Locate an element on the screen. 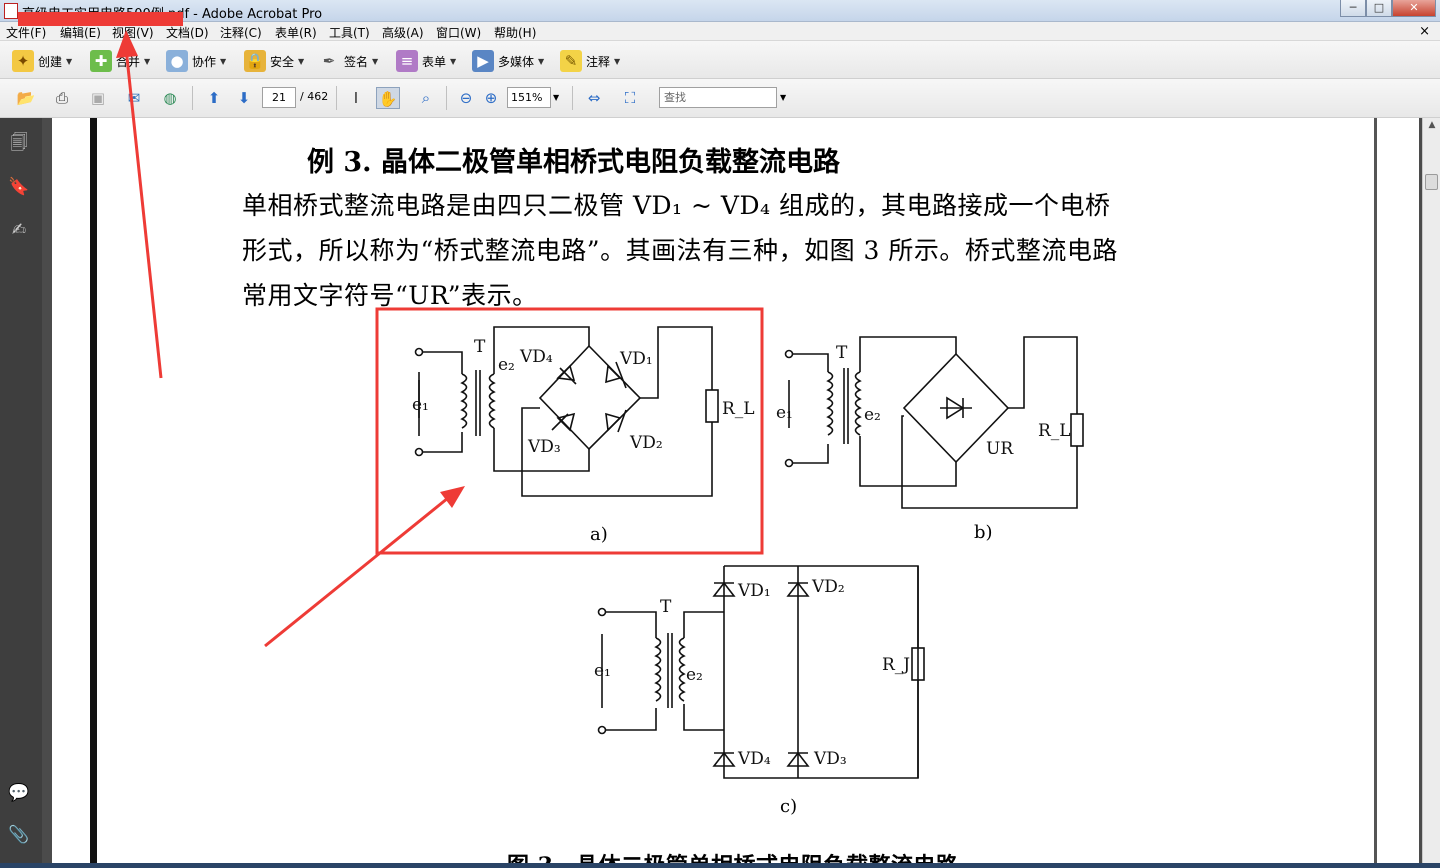 This screenshot has height=868, width=1440. menu-file: 文件(F) is located at coordinates (26, 32).